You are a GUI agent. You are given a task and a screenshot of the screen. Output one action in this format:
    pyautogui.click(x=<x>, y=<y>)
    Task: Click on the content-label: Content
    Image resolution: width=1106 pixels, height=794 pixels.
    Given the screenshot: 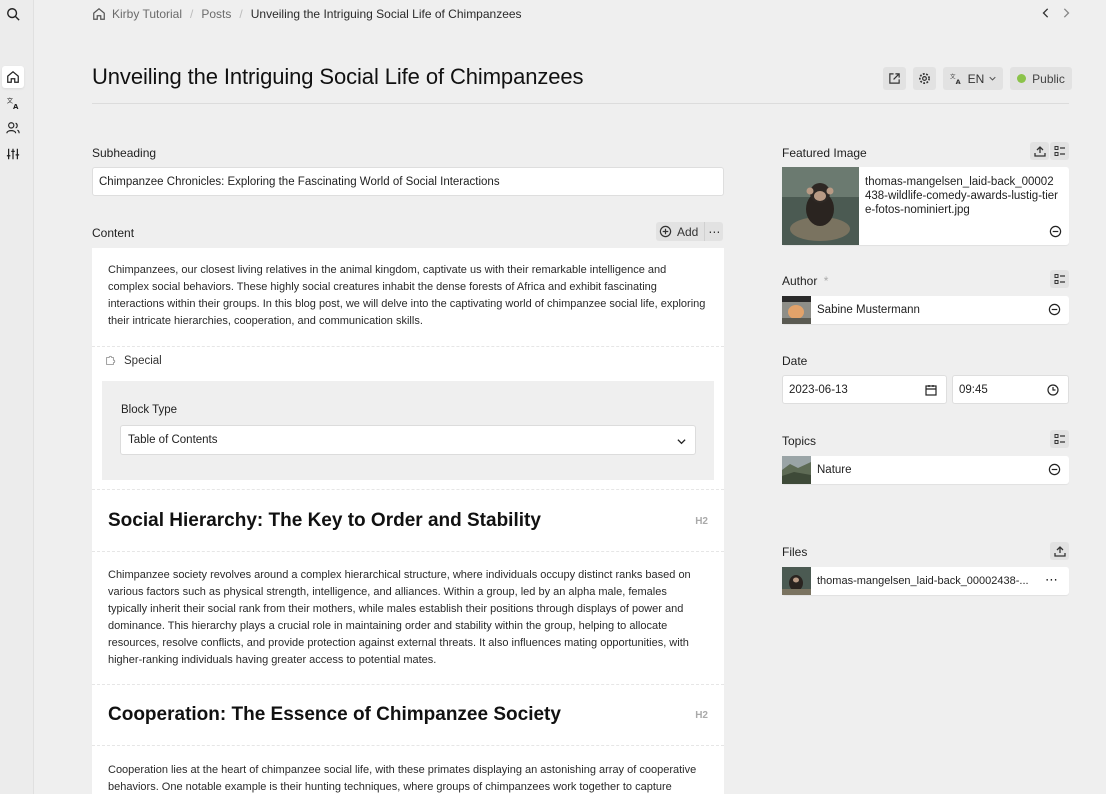 What is the action you would take?
    pyautogui.click(x=113, y=233)
    